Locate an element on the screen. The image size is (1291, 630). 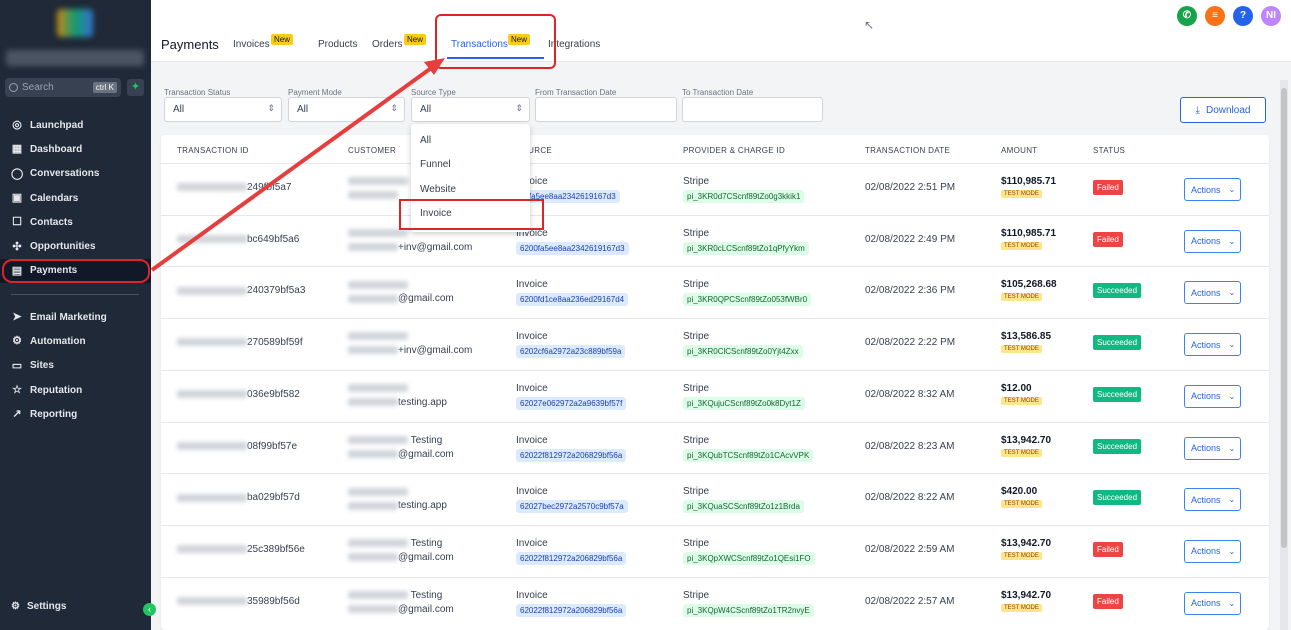
source: Invoice 6202cf6a2972a23c889bf59a is located at coordinates (571, 345).